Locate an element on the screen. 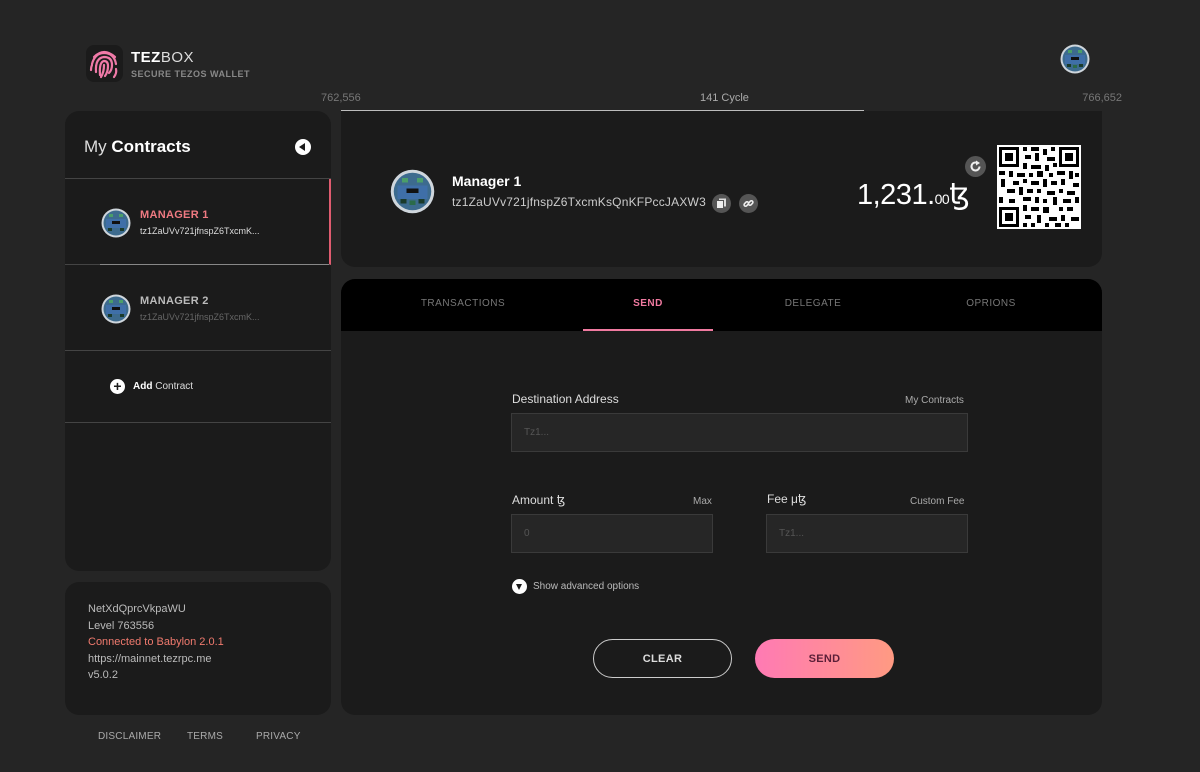  disclaimer-link: DISCLAIMER is located at coordinates (129, 736).